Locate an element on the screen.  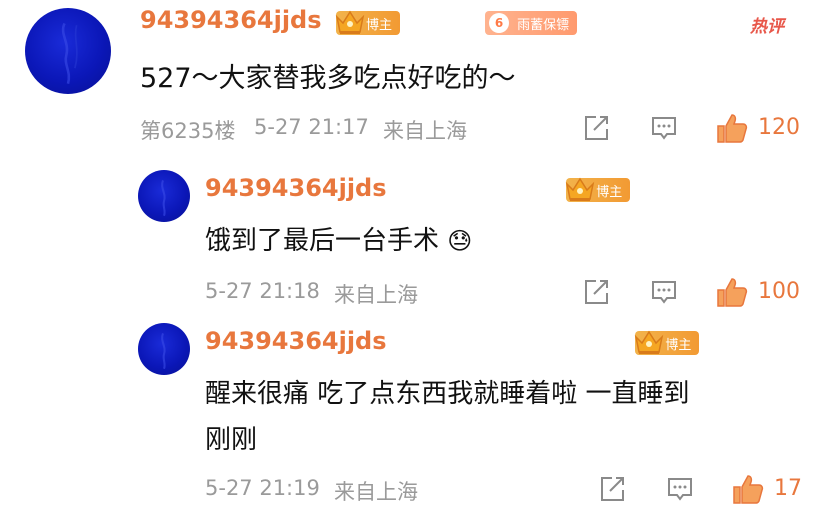
fan-badge: 6 雨蓄保镖 is located at coordinates (531, 23).